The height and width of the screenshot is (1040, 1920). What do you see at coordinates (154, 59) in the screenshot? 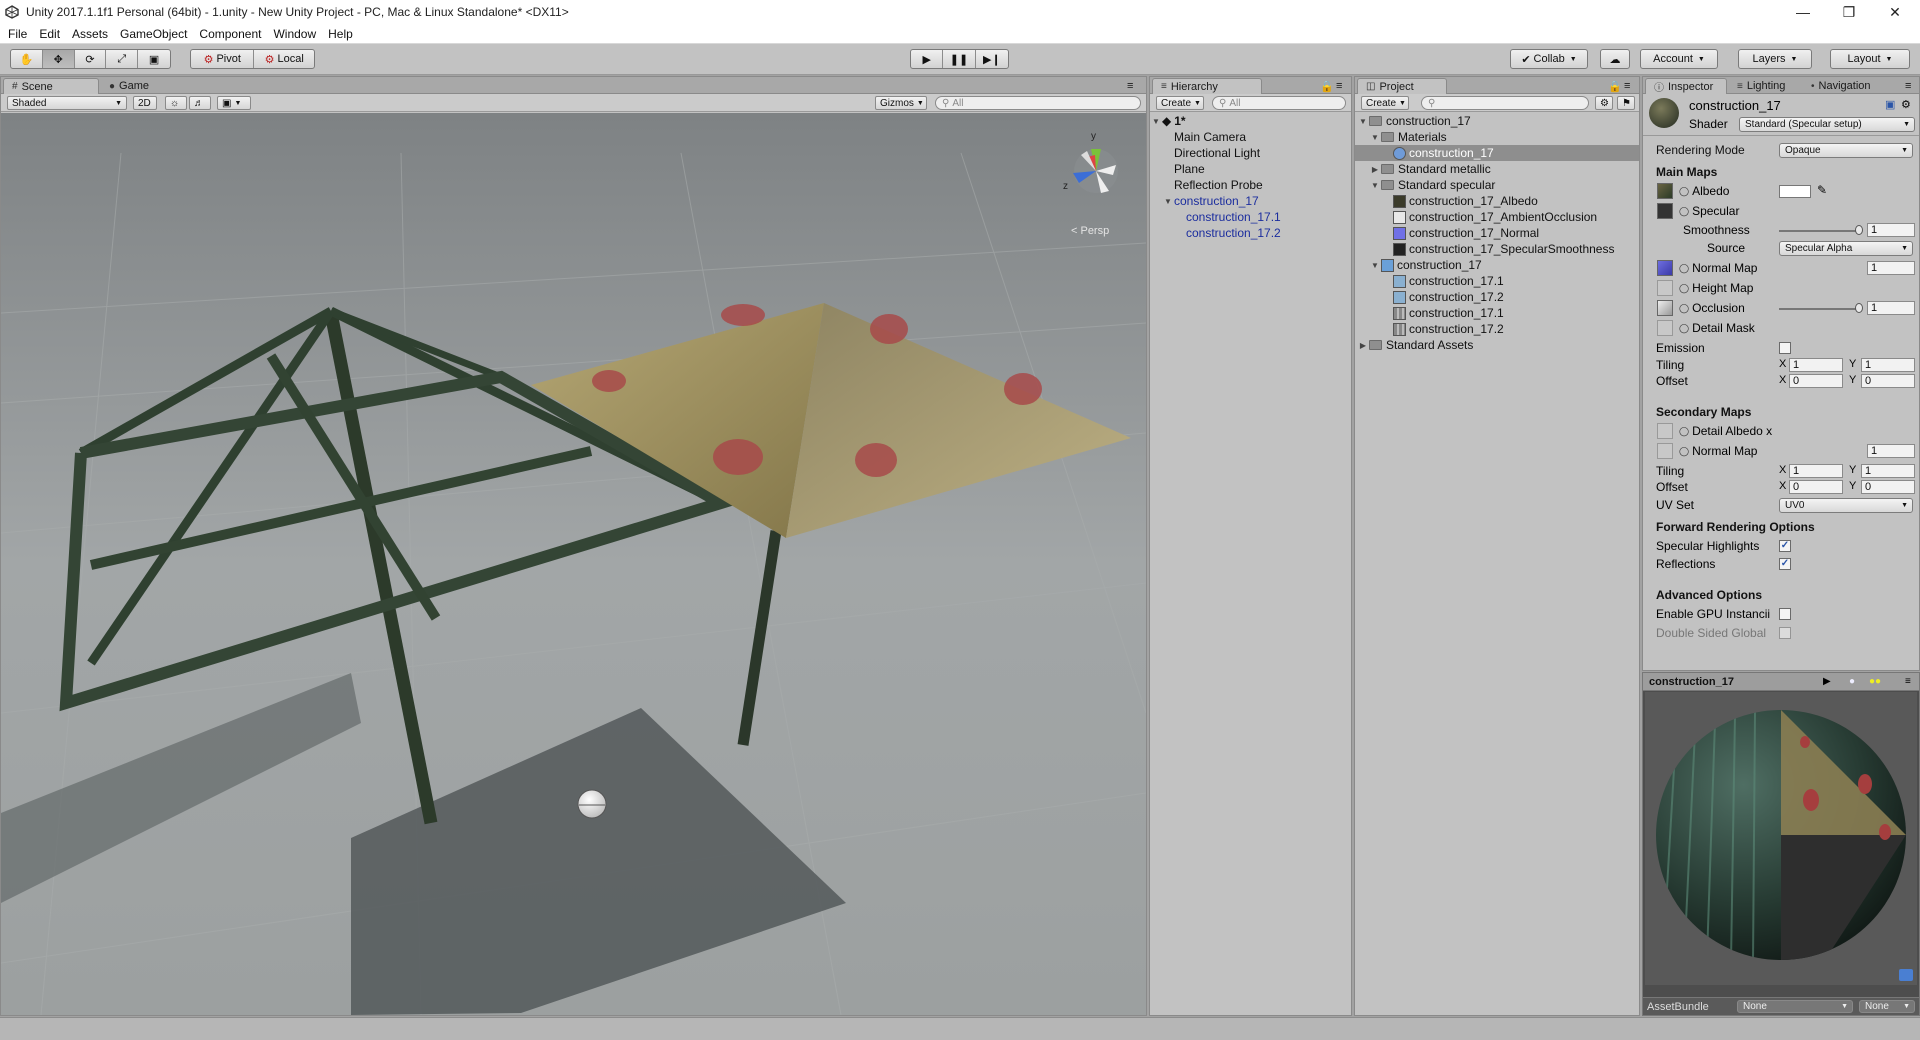
I see `rect-tool-icon: ▣` at bounding box center [154, 59].